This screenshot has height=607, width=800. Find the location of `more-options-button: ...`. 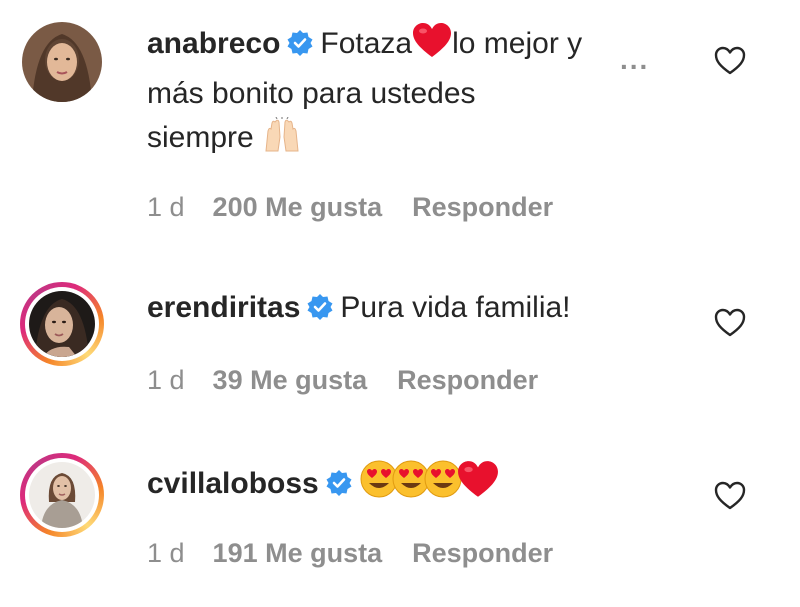

more-options-button: ... is located at coordinates (634, 60).